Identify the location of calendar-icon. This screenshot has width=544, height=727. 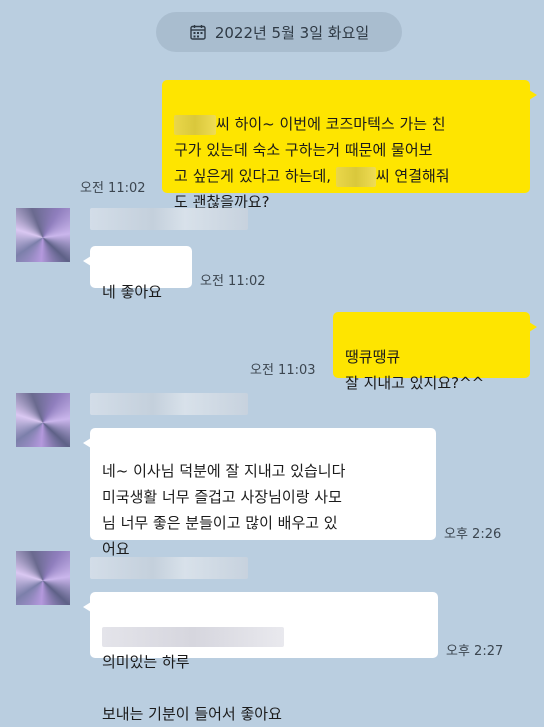
(198, 32).